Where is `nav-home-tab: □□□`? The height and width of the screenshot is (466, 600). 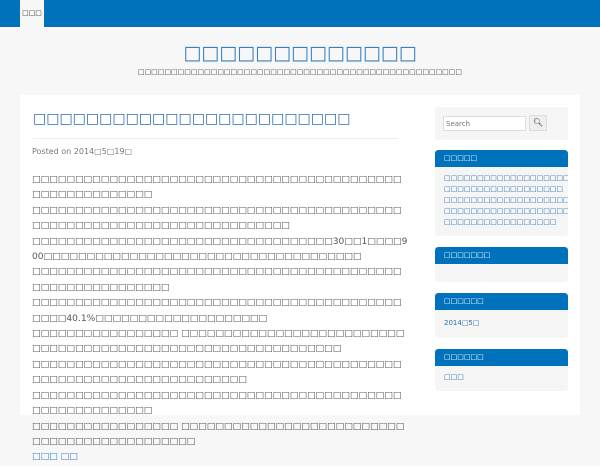 nav-home-tab: □□□ is located at coordinates (32, 13).